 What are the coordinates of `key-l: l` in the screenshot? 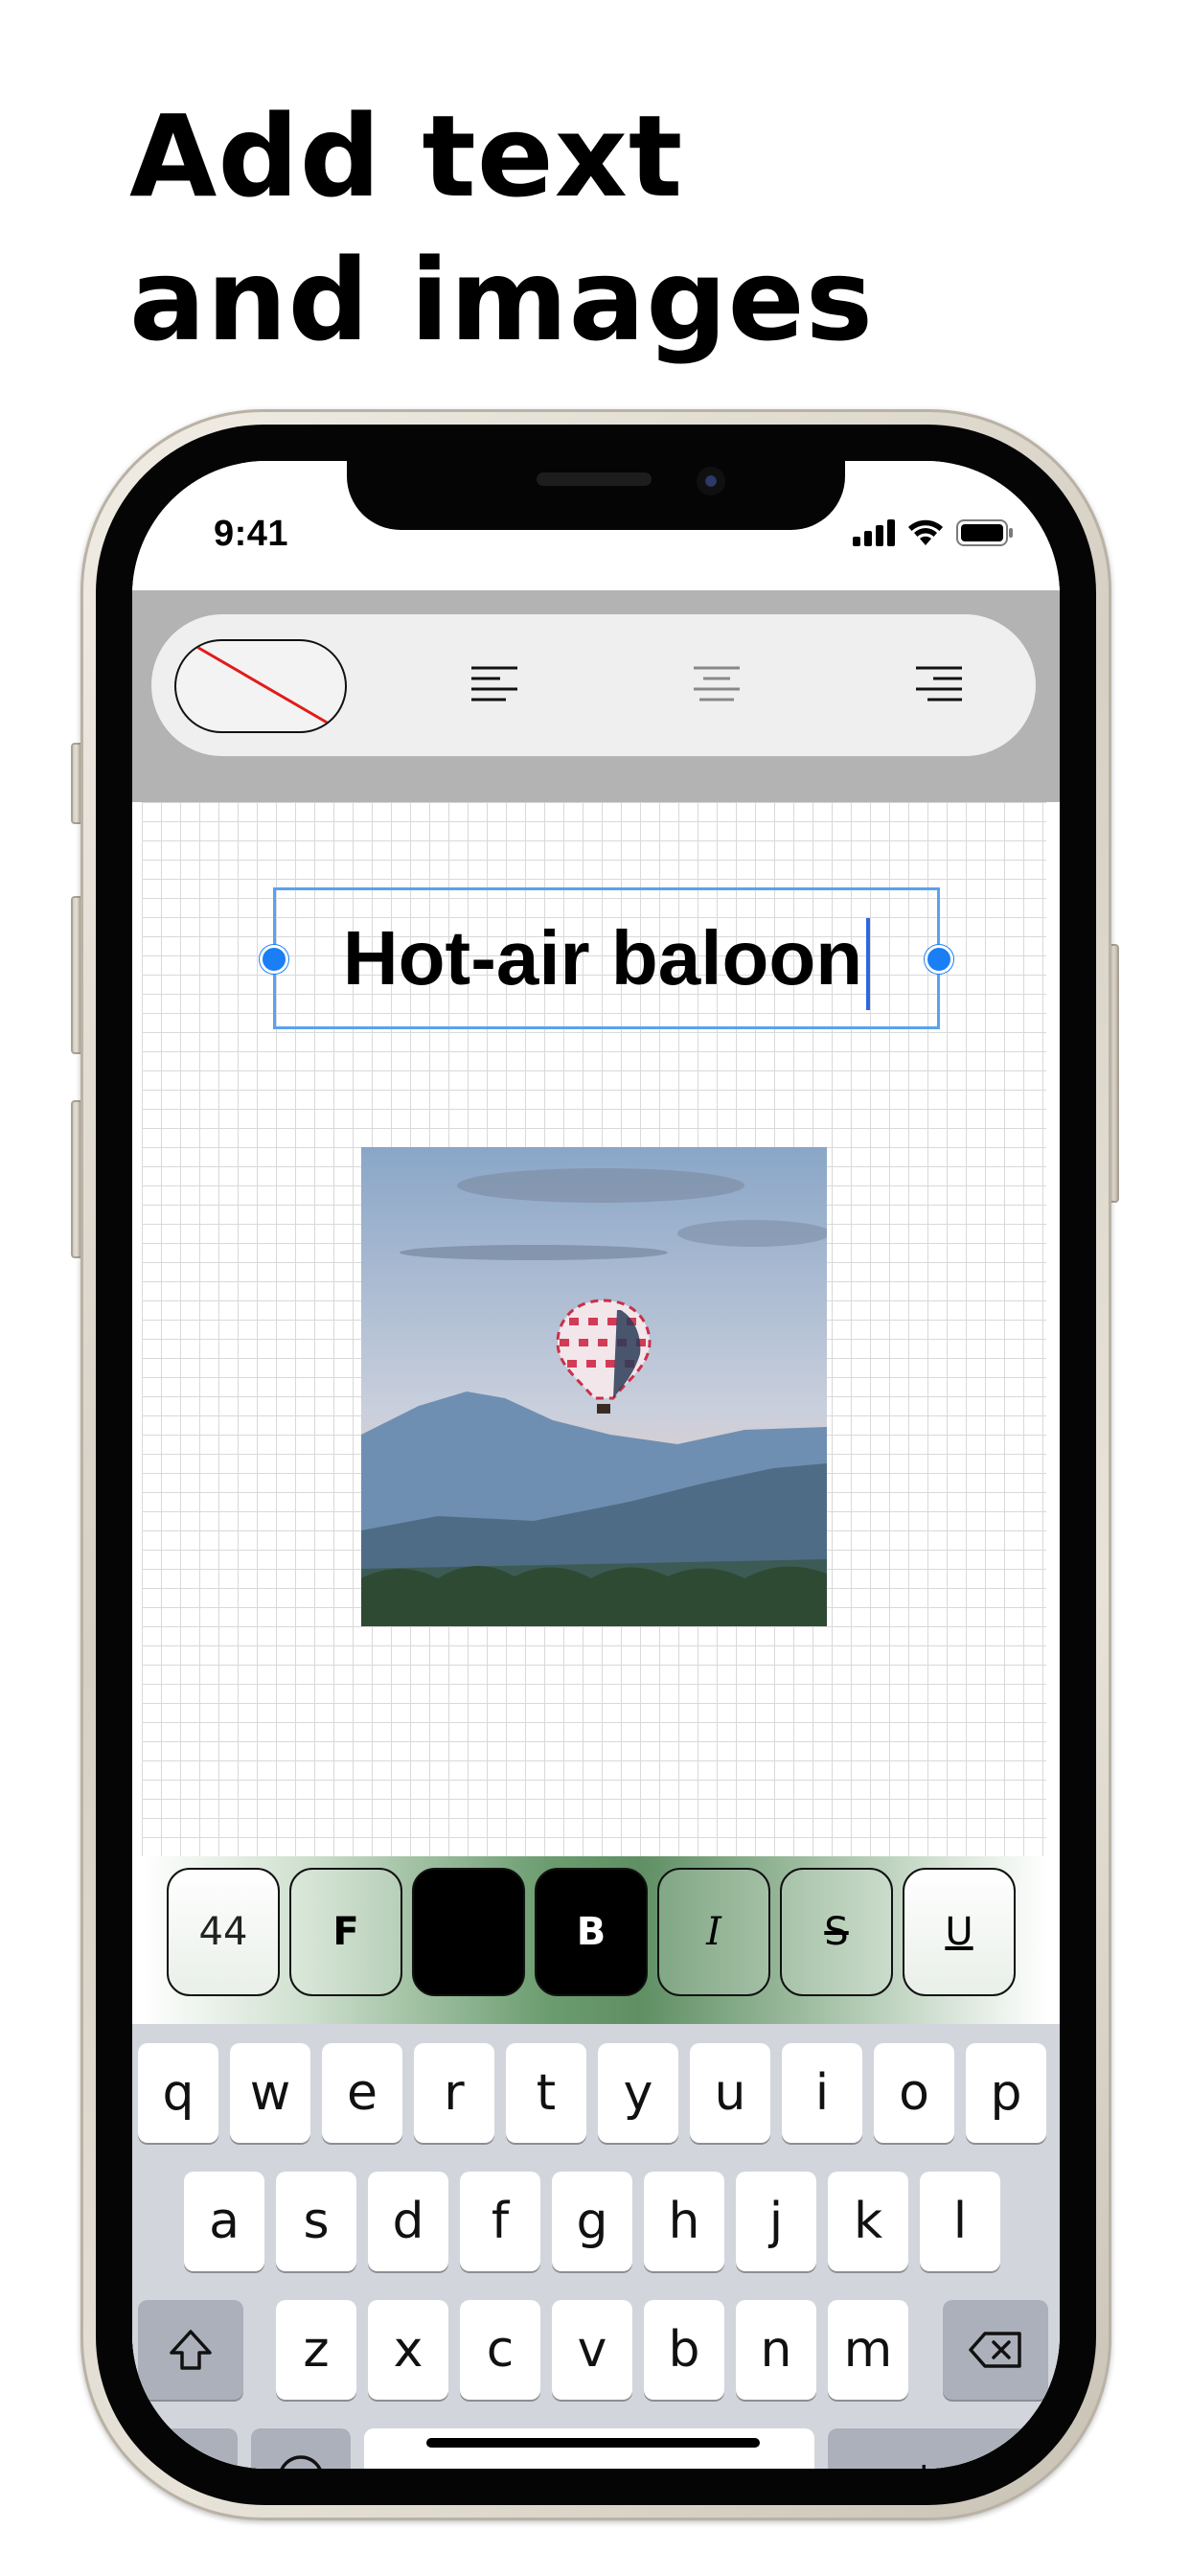 It's located at (960, 2221).